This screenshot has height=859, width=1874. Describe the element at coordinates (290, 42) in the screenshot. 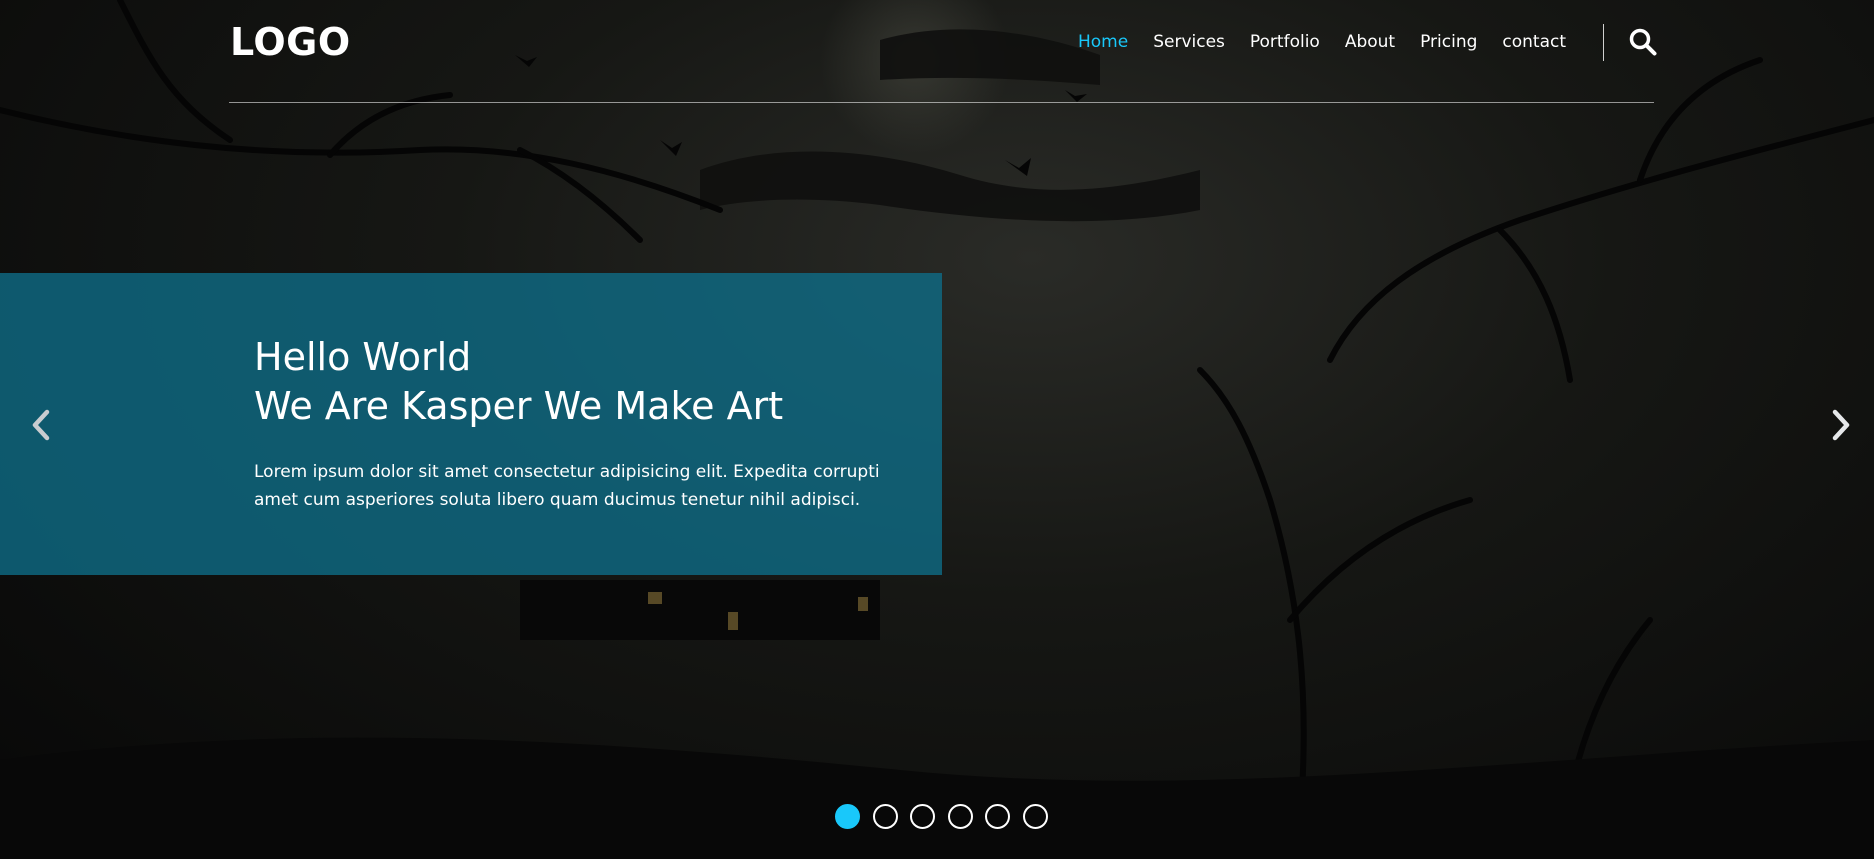

I see `logo: LOGO` at that location.